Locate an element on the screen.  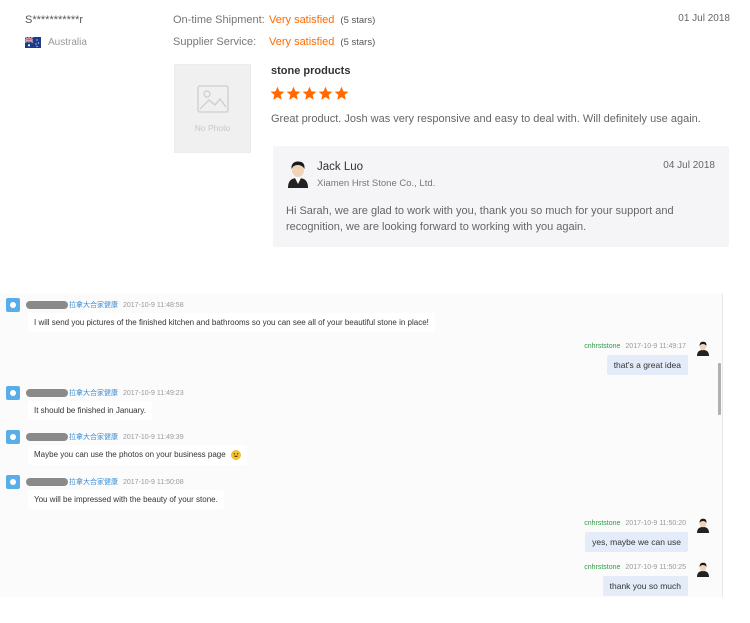
message-header: 拉拿大合家健康 2017-10-9 11:50:08 is located at coordinates (95, 482).